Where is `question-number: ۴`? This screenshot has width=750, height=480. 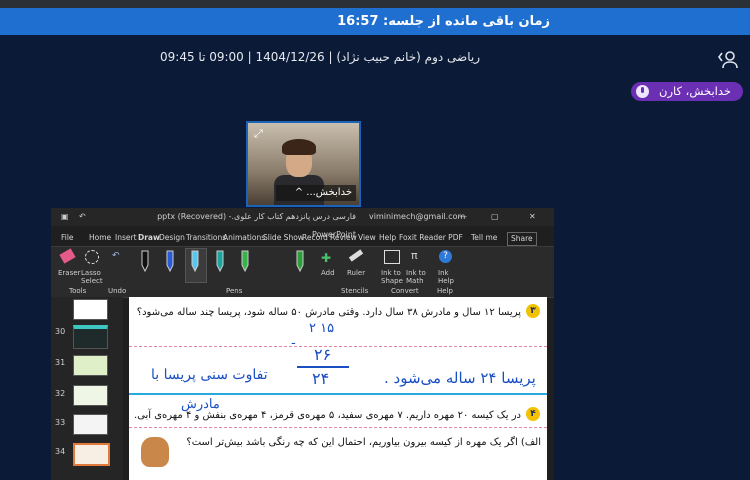 question-number: ۴ is located at coordinates (533, 414).